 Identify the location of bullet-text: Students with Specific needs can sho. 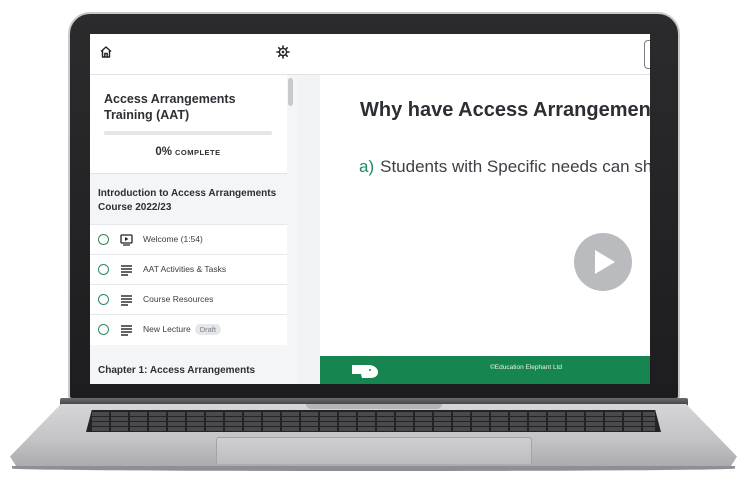
(515, 166).